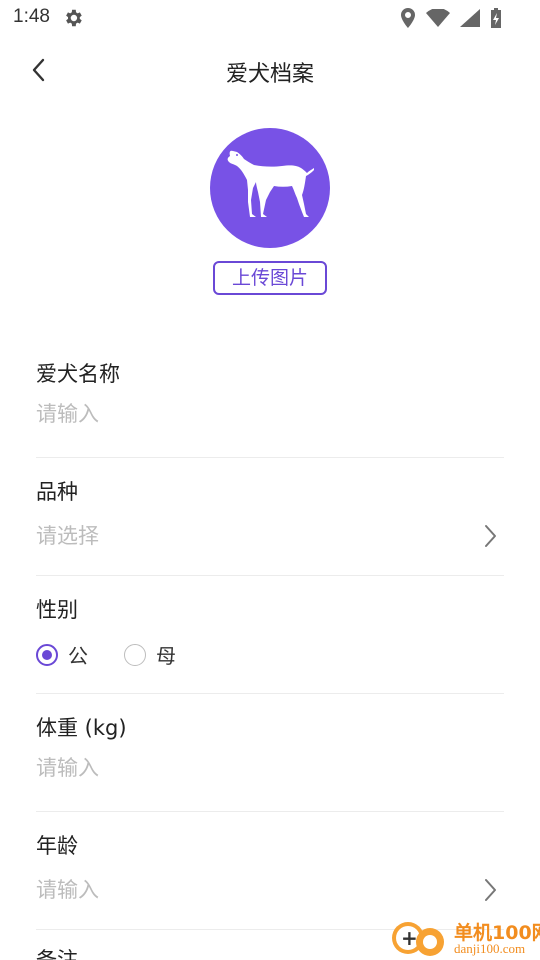 The width and height of the screenshot is (540, 960). Describe the element at coordinates (438, 18) in the screenshot. I see `wifi-icon` at that location.